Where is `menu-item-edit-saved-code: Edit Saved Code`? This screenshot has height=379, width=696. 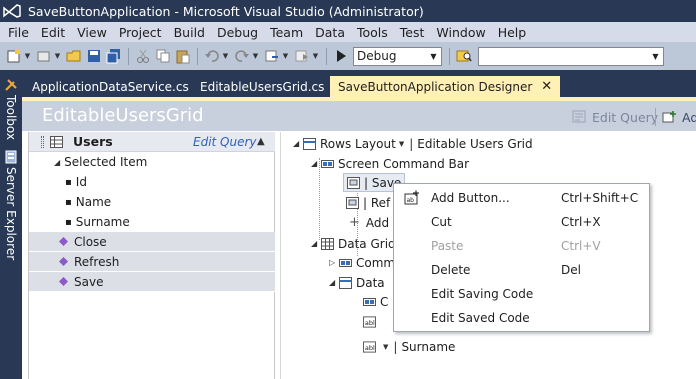 menu-item-edit-saved-code: Edit Saved Code is located at coordinates (521, 318).